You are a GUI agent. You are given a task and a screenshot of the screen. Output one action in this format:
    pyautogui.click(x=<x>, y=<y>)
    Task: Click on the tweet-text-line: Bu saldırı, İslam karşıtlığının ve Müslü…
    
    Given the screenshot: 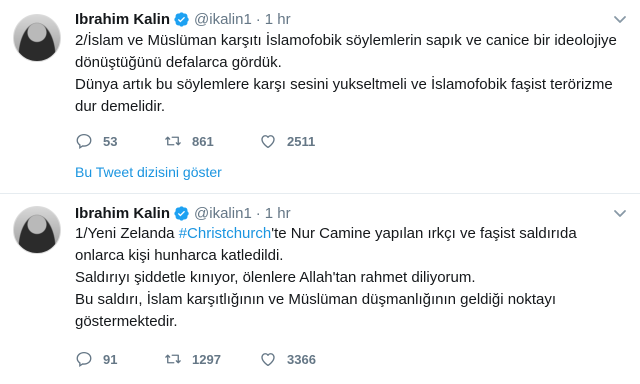 What is the action you would take?
    pyautogui.click(x=316, y=299)
    